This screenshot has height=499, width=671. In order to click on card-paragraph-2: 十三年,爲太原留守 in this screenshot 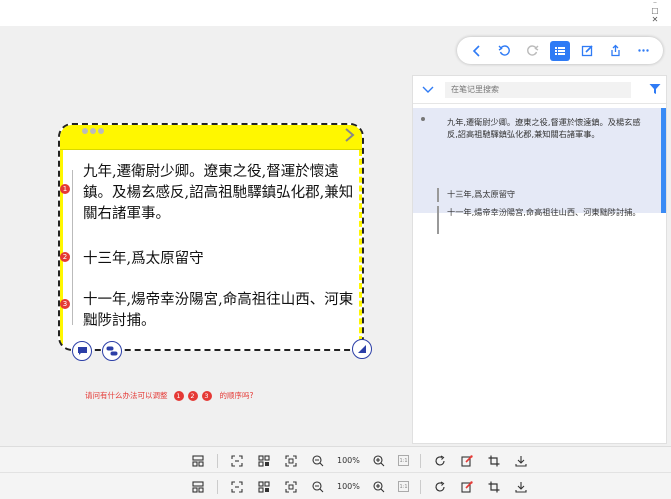, I will do `click(143, 259)`.